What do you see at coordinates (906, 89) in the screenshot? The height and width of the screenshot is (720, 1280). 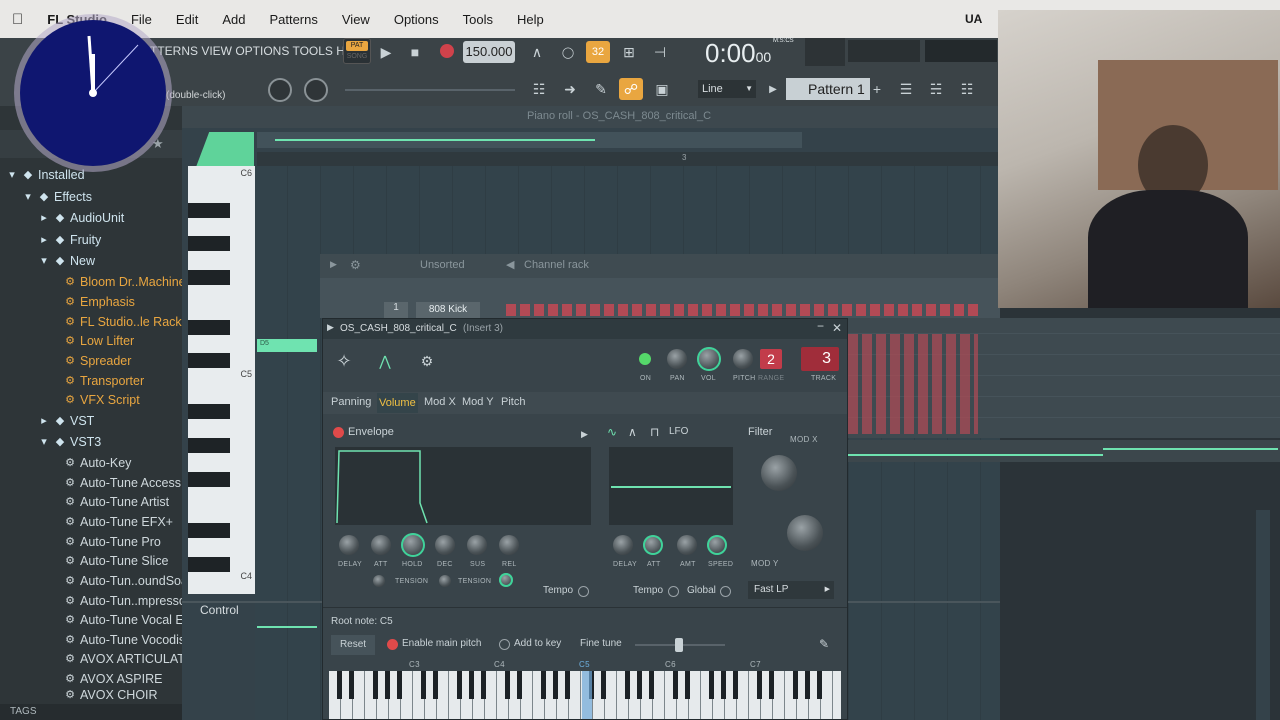 I see `playlist-icon: ☰` at bounding box center [906, 89].